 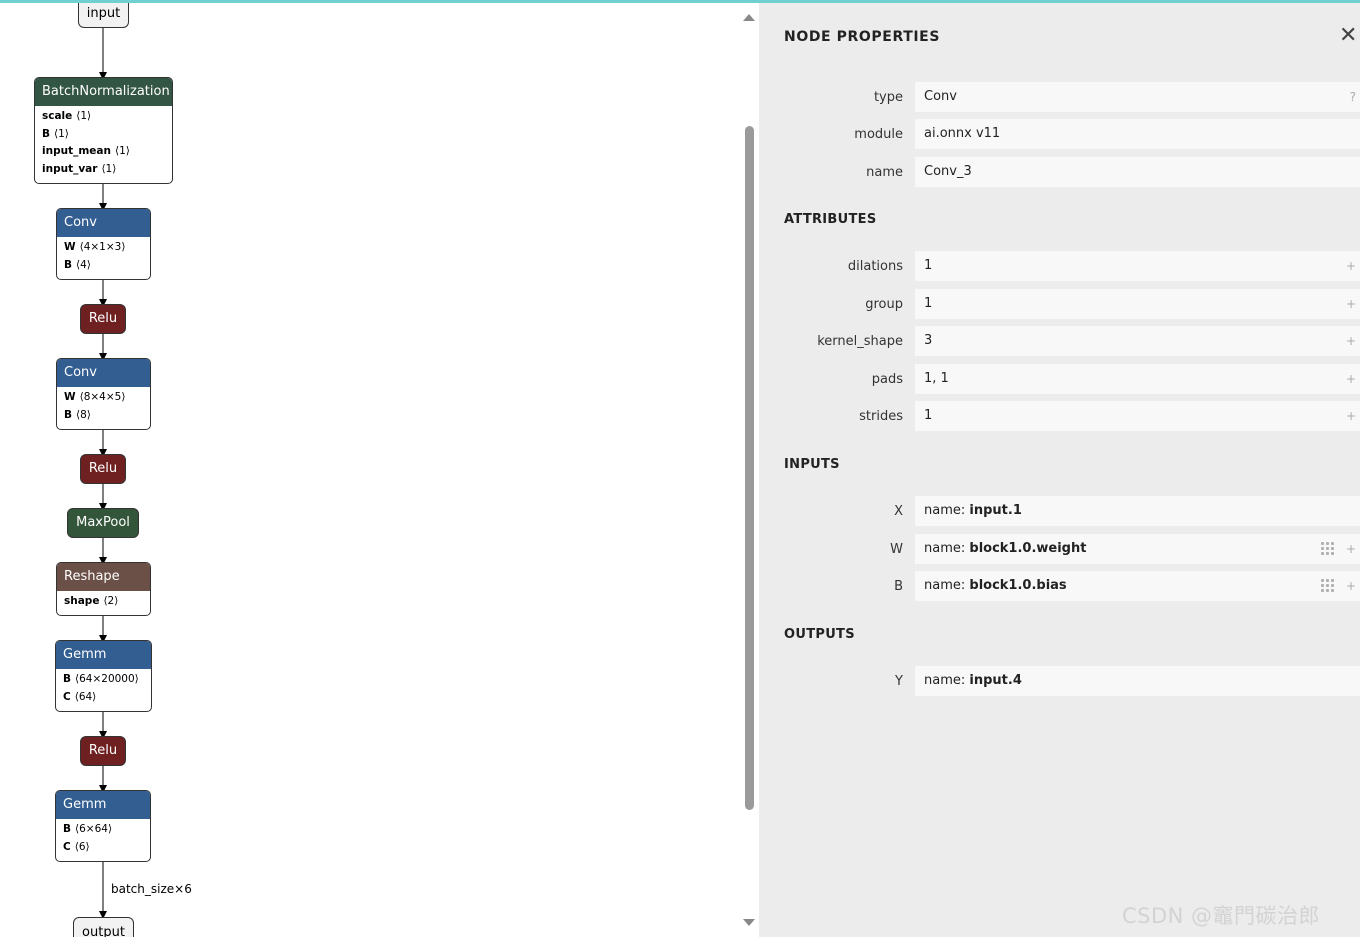 What do you see at coordinates (1137, 341) in the screenshot?
I see `attr-value-kernel-shape: 3 +` at bounding box center [1137, 341].